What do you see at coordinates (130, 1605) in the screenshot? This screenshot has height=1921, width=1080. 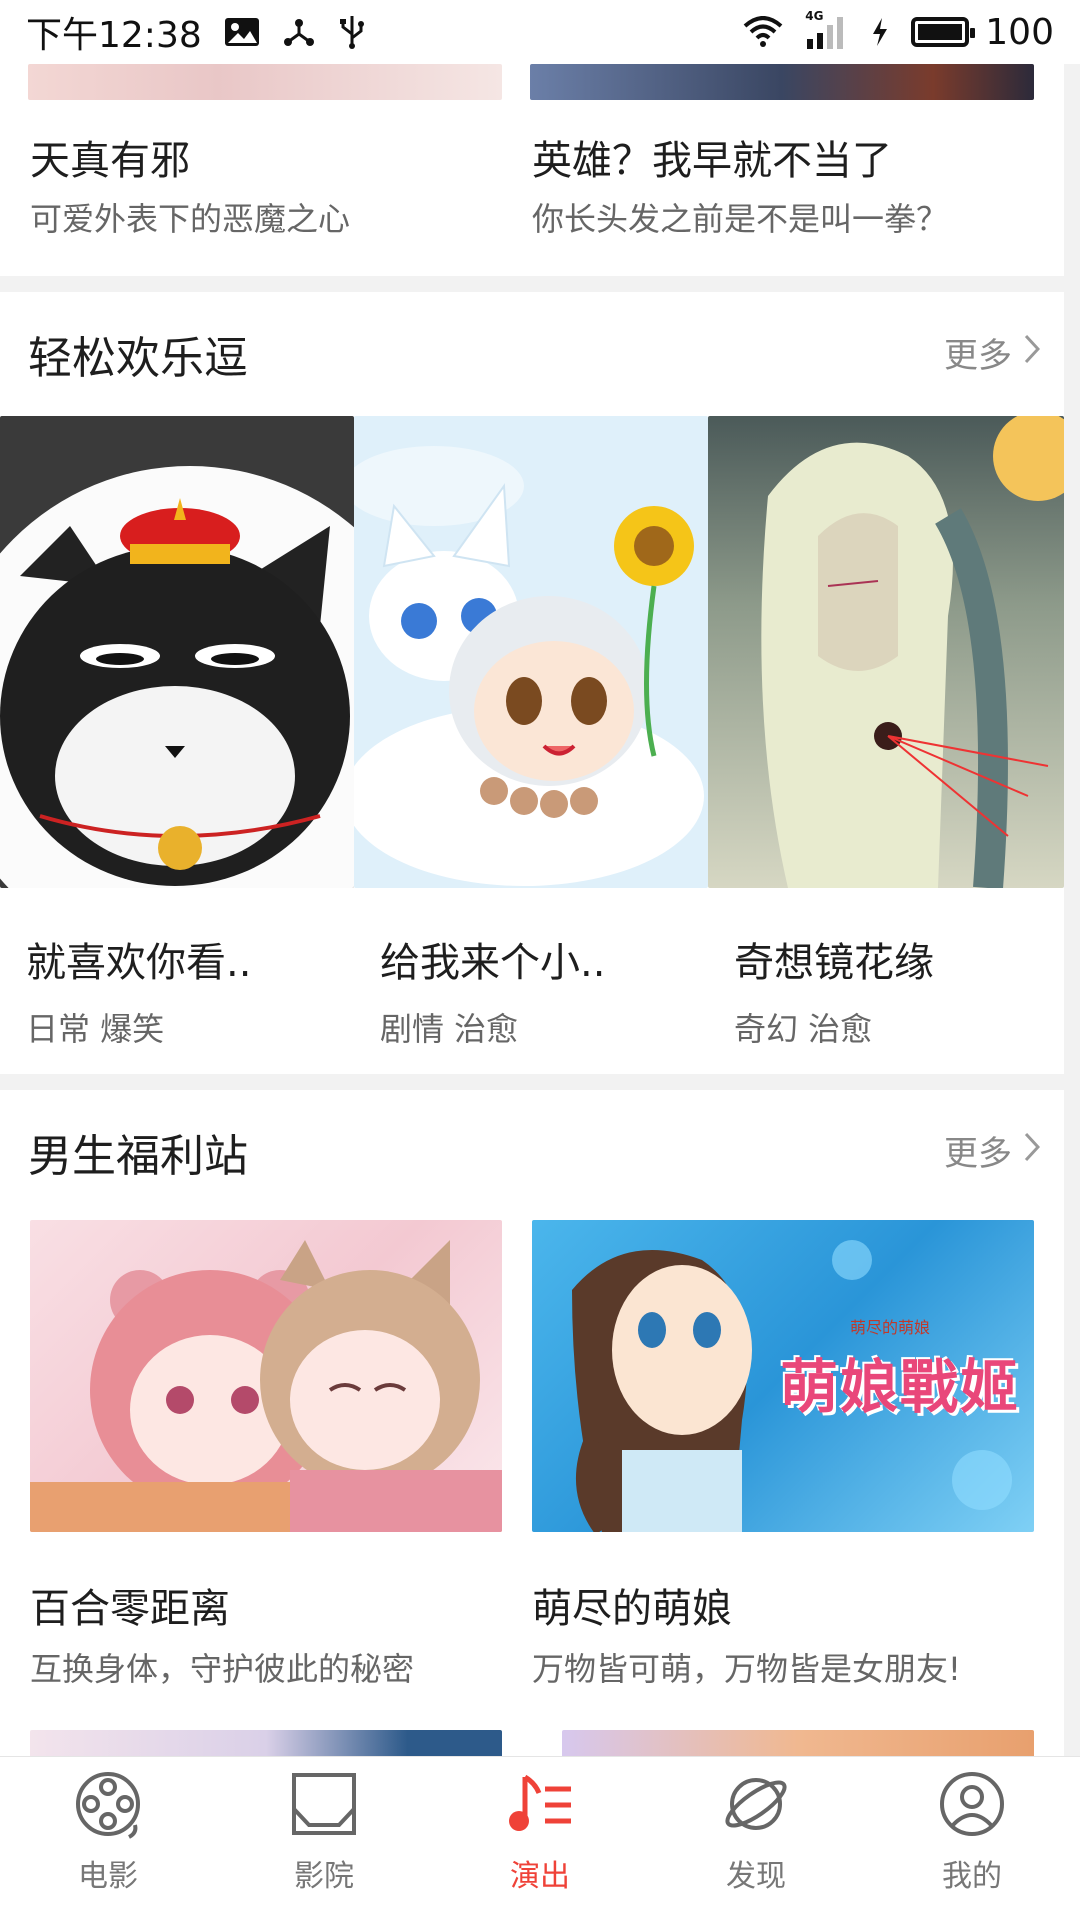 I see `boys-card-1-title: 百合零距离` at bounding box center [130, 1605].